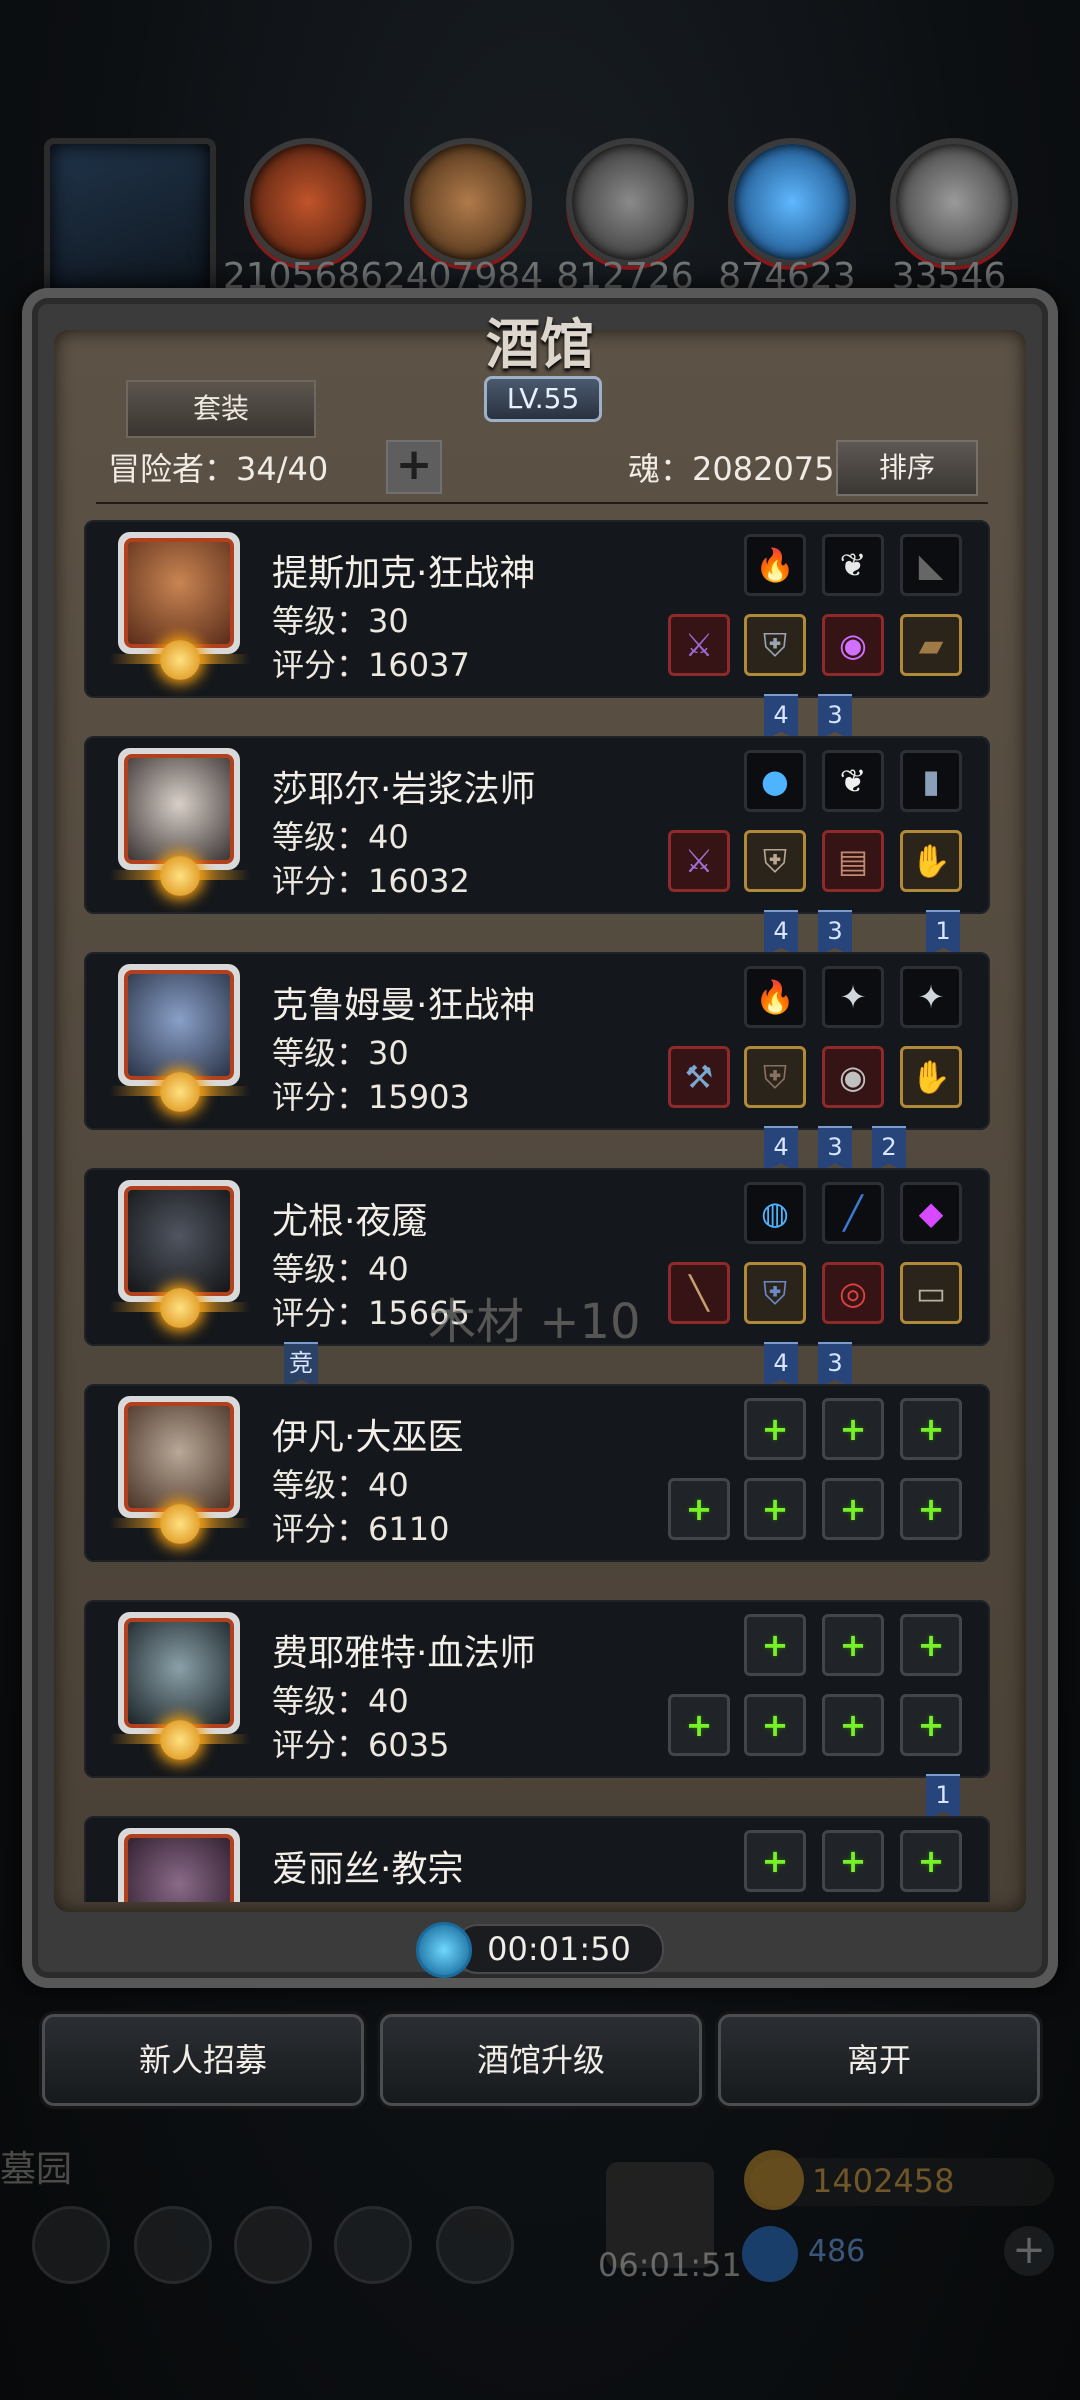 This screenshot has height=2400, width=1080. I want to click on claw-skill-icon: ◣, so click(931, 565).